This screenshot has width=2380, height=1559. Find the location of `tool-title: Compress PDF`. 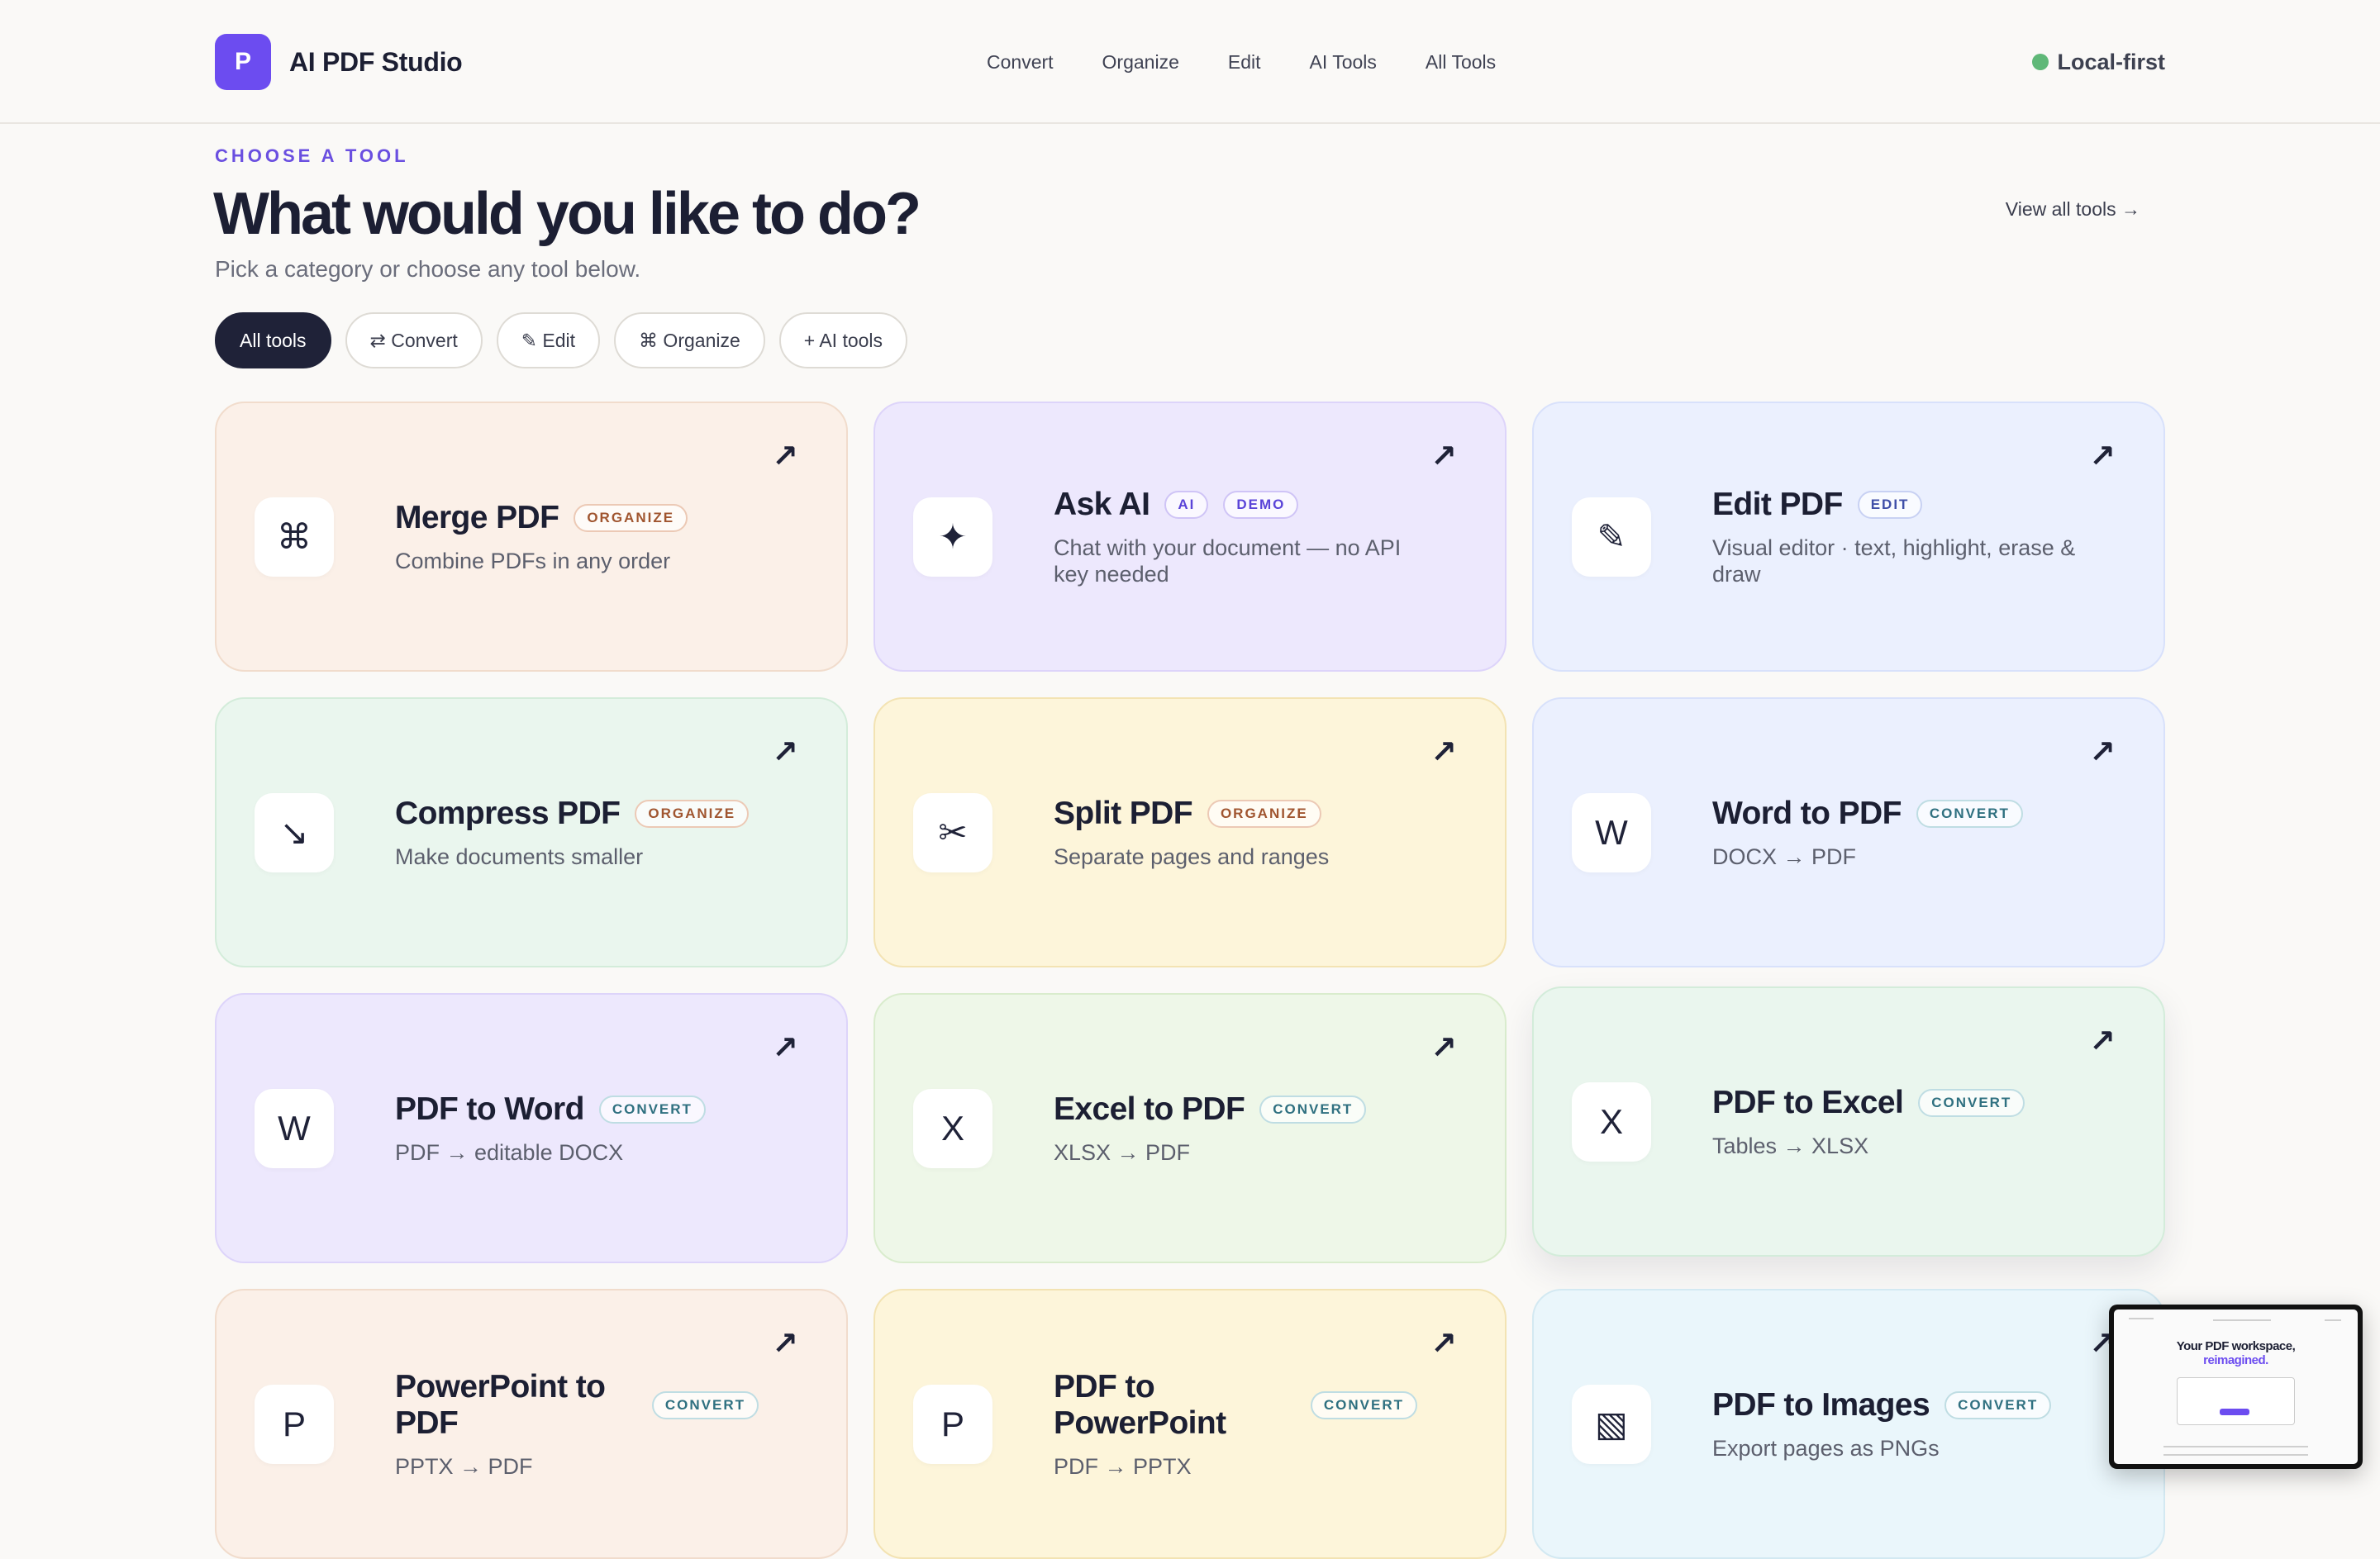

tool-title: Compress PDF is located at coordinates (508, 813).